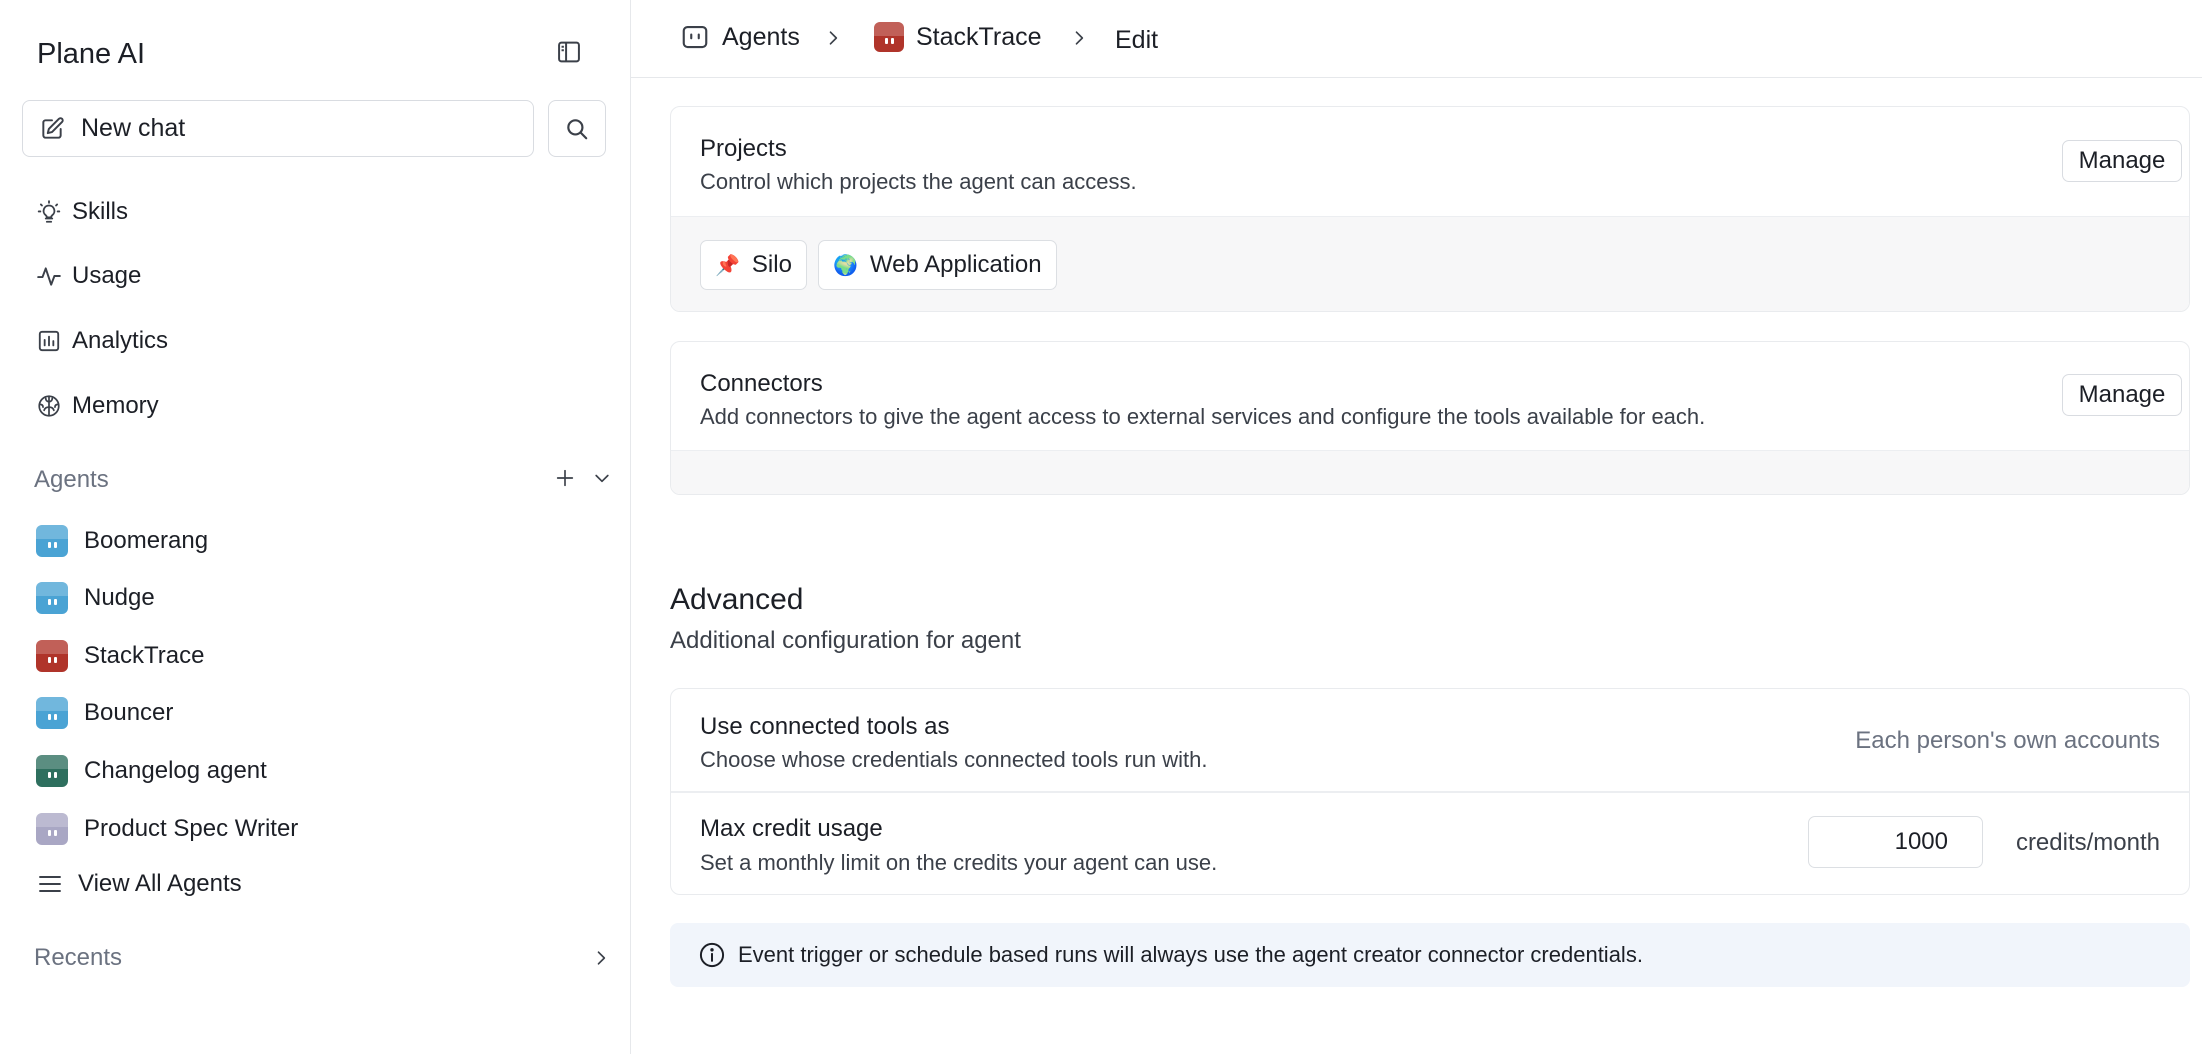  I want to click on lightbulb-icon, so click(49, 211).